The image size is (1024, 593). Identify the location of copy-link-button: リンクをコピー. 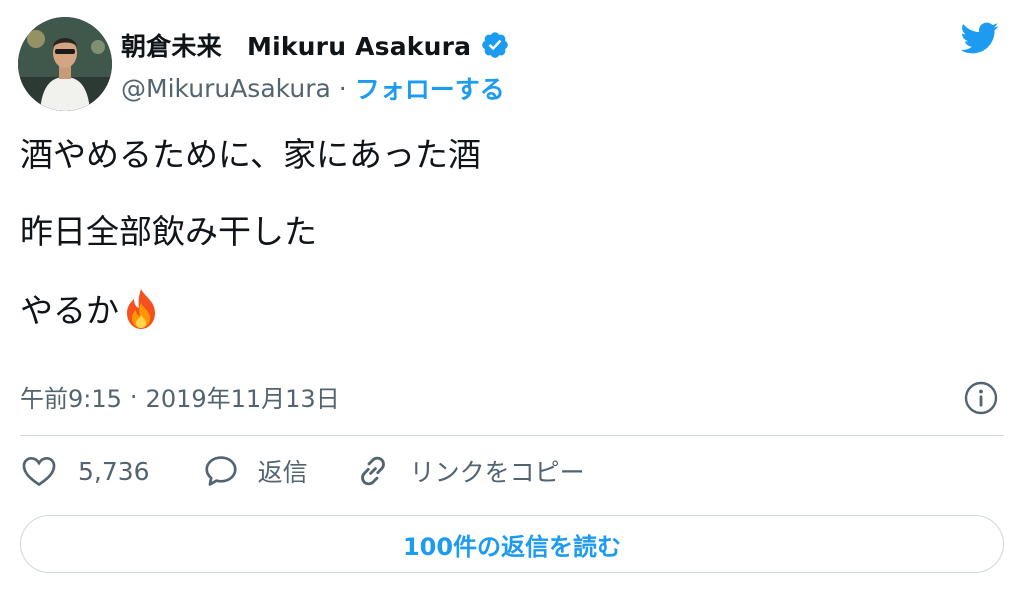
(469, 471).